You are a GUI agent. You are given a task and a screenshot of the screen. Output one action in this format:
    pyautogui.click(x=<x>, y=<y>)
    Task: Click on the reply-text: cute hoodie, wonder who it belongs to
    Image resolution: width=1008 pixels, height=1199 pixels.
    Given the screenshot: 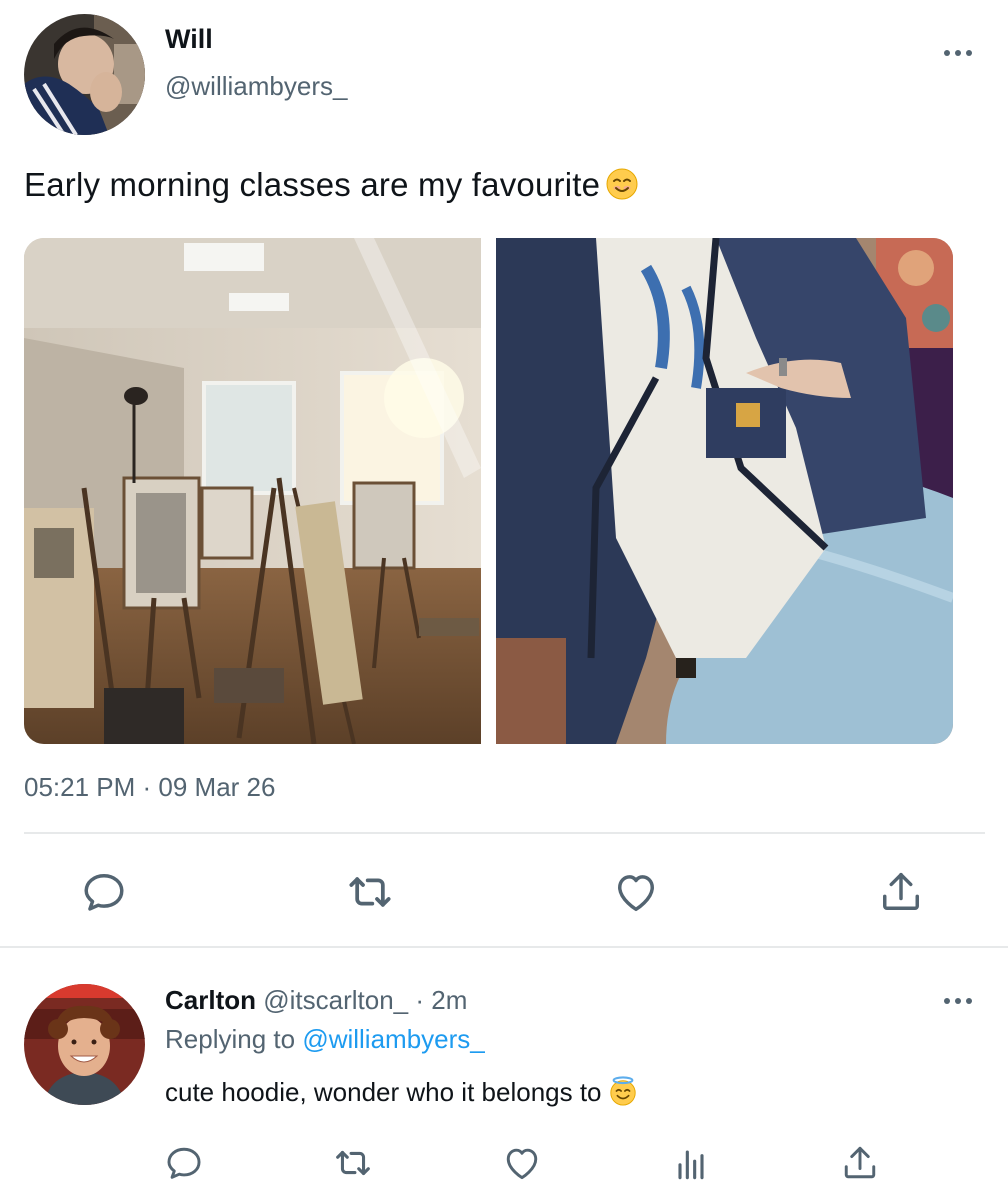 What is the action you would take?
    pyautogui.click(x=401, y=1094)
    